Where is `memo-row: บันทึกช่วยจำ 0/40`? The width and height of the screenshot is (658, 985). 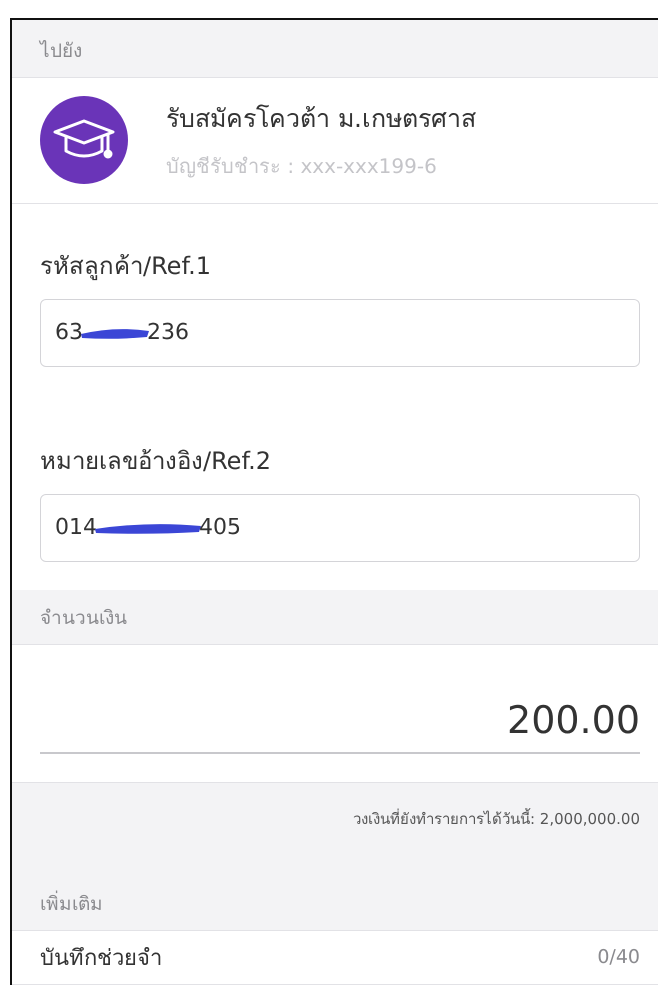 memo-row: บันทึกช่วยจำ 0/40 is located at coordinates (335, 957).